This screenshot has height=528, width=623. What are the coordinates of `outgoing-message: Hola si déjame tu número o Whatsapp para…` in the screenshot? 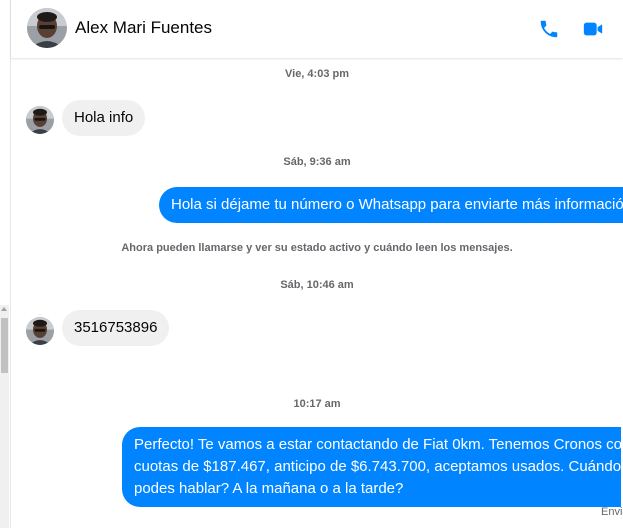 It's located at (391, 205).